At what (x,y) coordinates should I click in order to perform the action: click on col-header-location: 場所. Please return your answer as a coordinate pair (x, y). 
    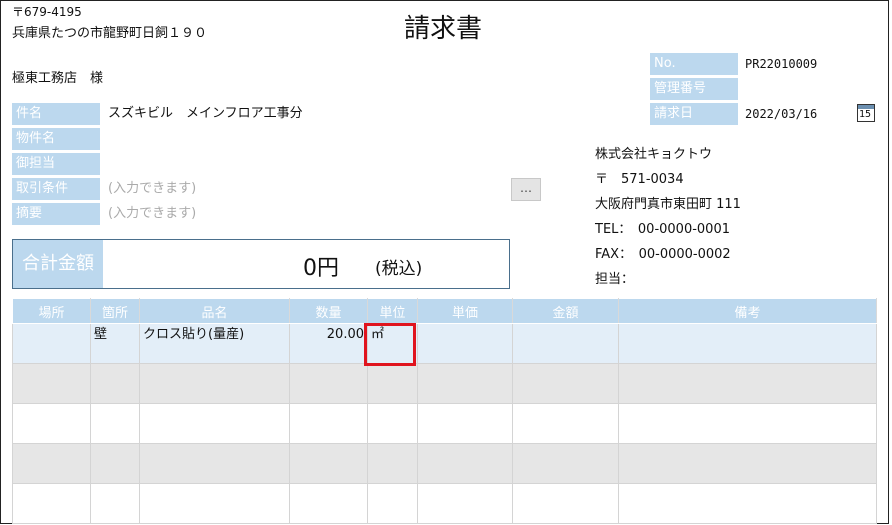
    Looking at the image, I should click on (51, 311).